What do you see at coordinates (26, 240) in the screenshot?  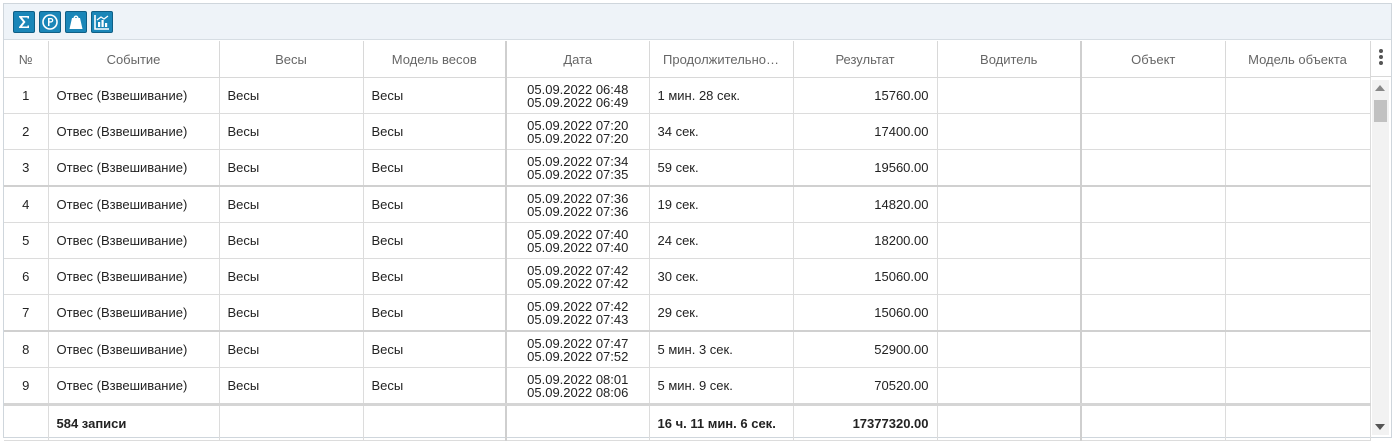 I see `cell-num: 5` at bounding box center [26, 240].